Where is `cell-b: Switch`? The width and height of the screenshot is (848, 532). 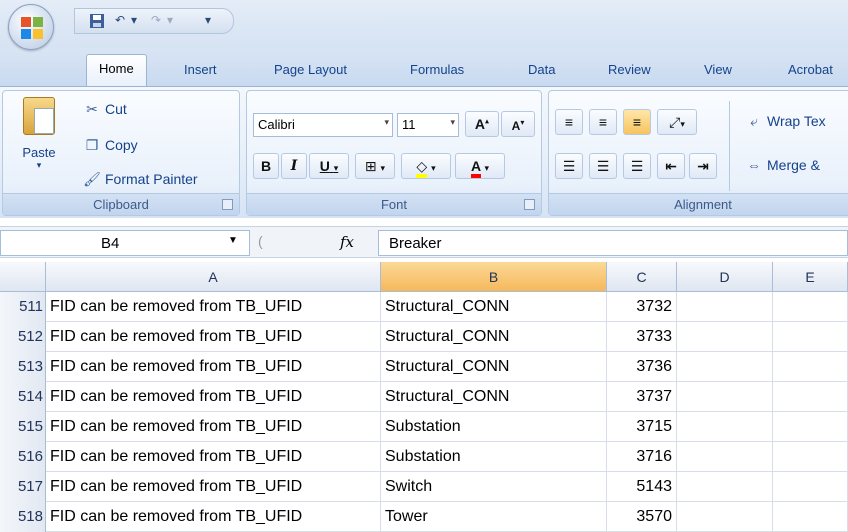
cell-b: Switch is located at coordinates (494, 487).